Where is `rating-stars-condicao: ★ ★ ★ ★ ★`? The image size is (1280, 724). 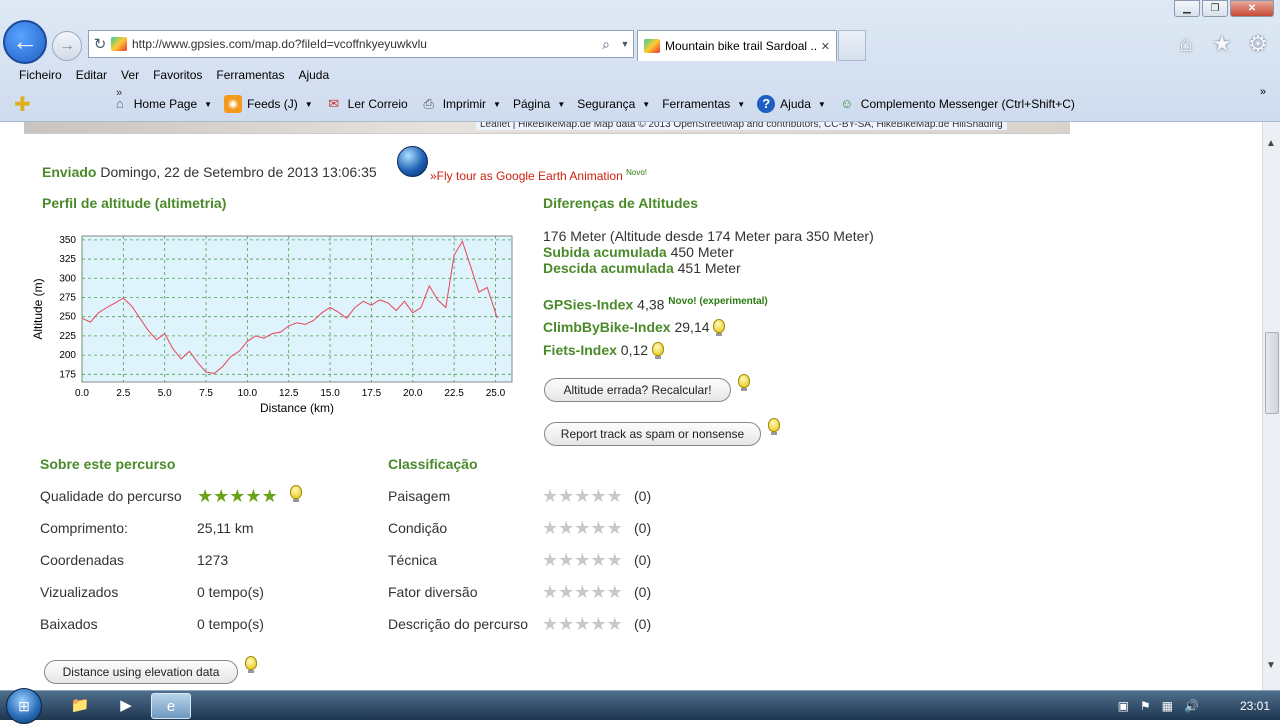 rating-stars-condicao: ★ ★ ★ ★ ★ is located at coordinates (582, 528).